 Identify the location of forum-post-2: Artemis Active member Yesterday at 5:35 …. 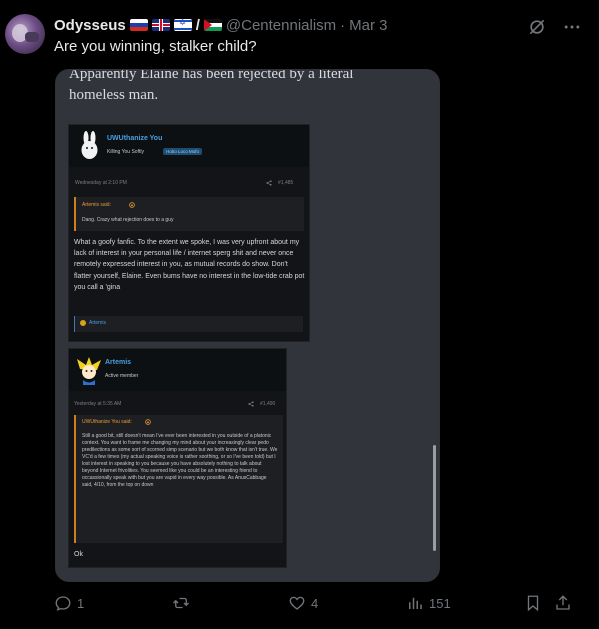
(177, 458).